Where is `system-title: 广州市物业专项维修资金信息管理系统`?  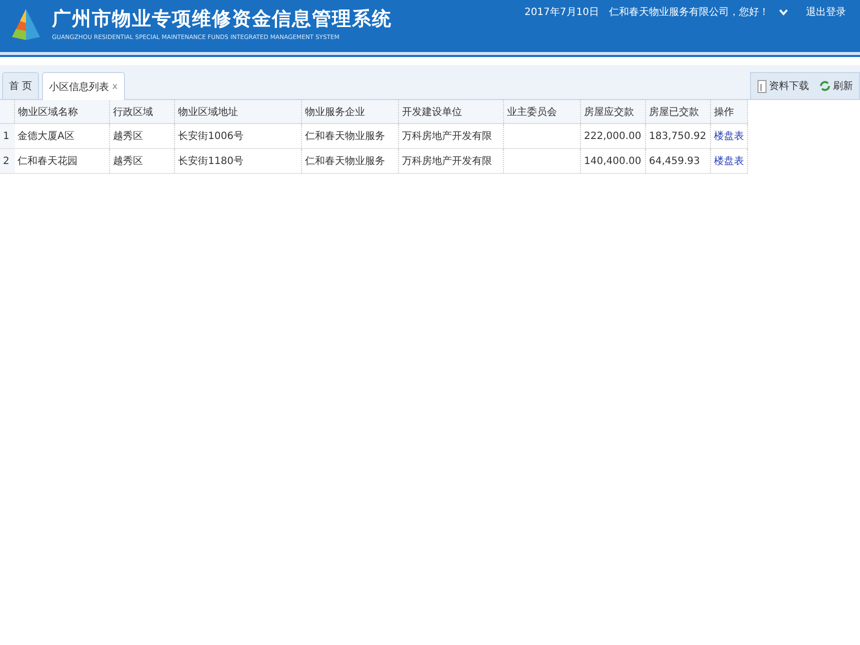 system-title: 广州市物业专项维修资金信息管理系统 is located at coordinates (222, 19).